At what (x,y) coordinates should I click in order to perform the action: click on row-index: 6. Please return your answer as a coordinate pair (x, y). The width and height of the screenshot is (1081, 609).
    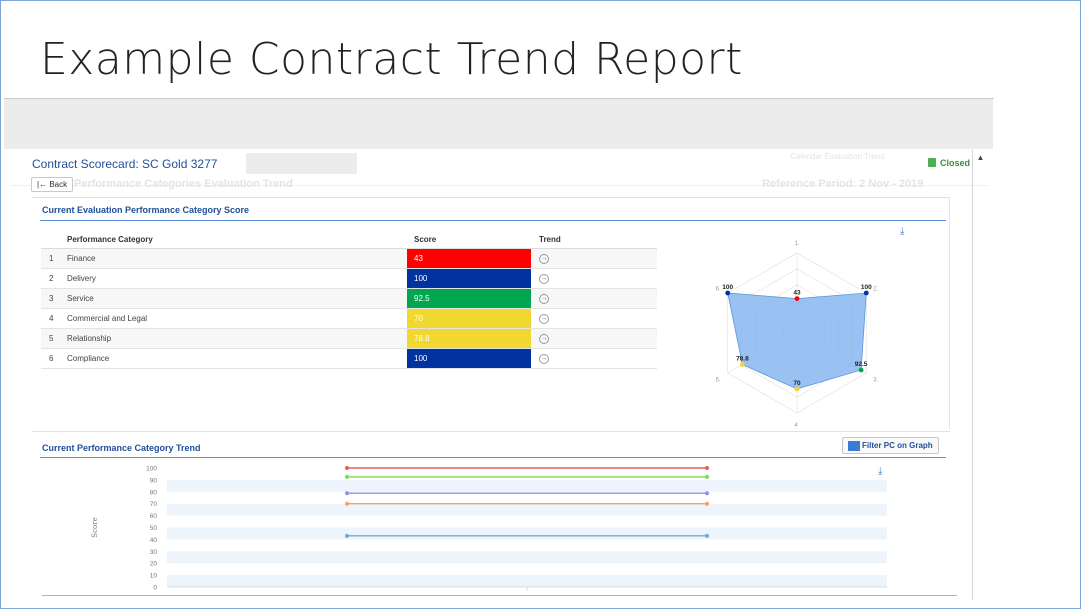
    Looking at the image, I should click on (54, 358).